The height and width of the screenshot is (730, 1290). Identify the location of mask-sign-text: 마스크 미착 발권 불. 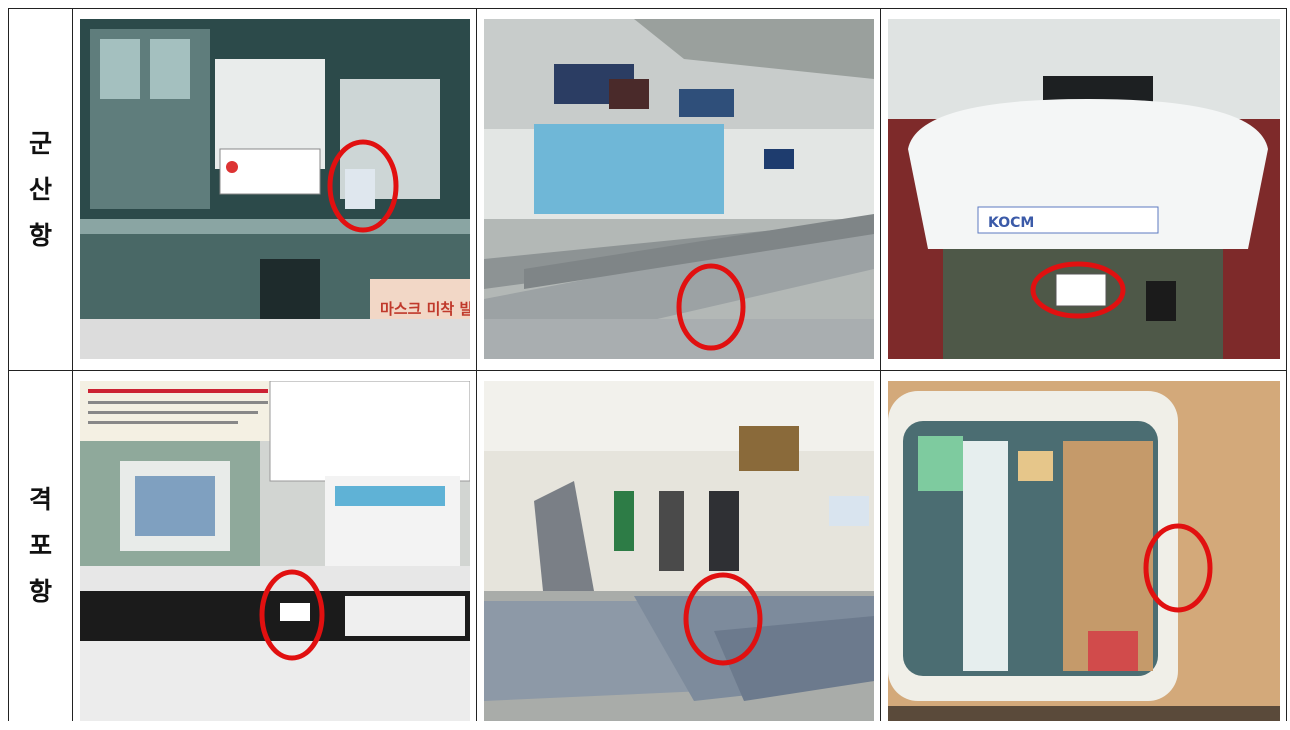
(425, 309).